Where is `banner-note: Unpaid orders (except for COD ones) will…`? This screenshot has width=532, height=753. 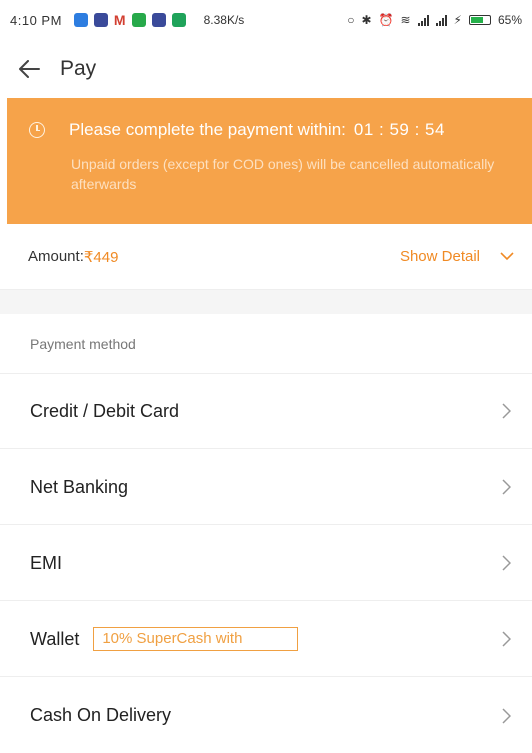
banner-note: Unpaid orders (except for COD ones) will… is located at coordinates (283, 174).